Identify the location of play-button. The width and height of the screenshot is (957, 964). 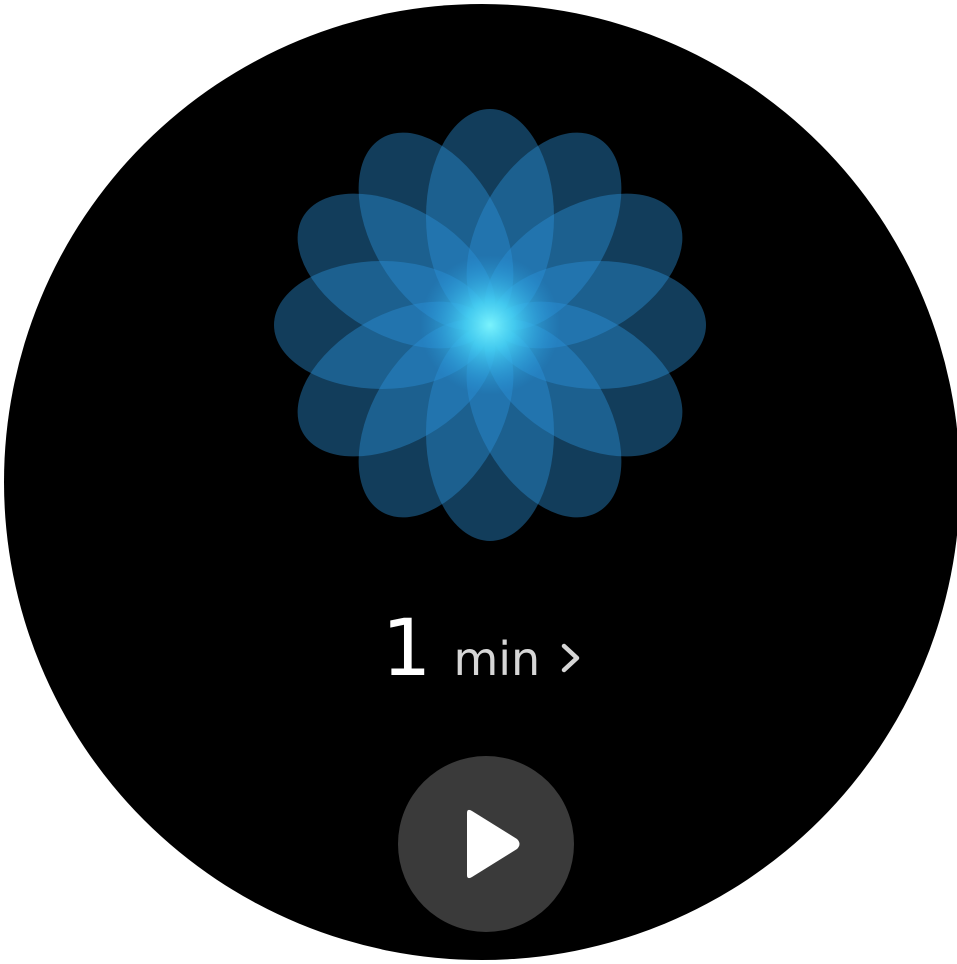
(486, 844).